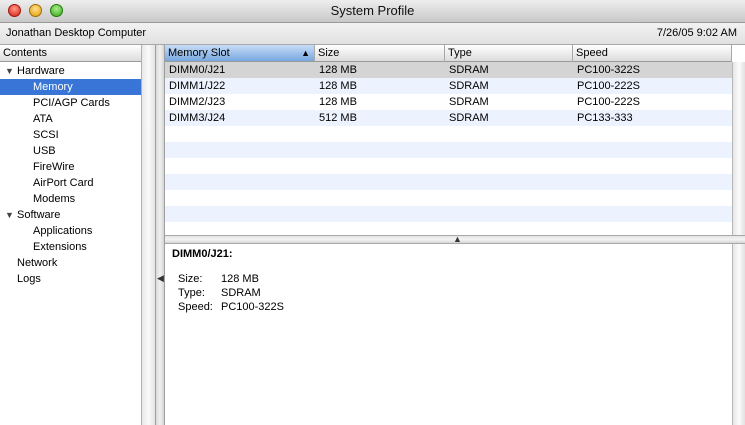  What do you see at coordinates (197, 86) in the screenshot?
I see `table-cell-memory-slot: DIMM1/J22` at bounding box center [197, 86].